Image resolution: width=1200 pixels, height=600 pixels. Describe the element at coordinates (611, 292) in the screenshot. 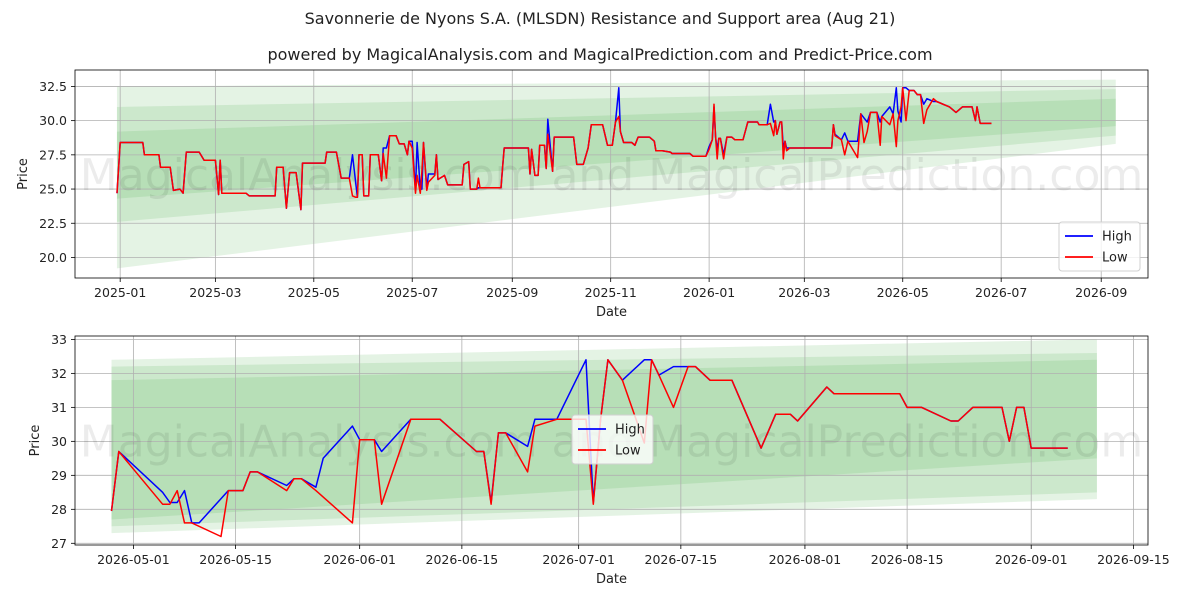

I see `x-tick-label: 2025-11` at that location.